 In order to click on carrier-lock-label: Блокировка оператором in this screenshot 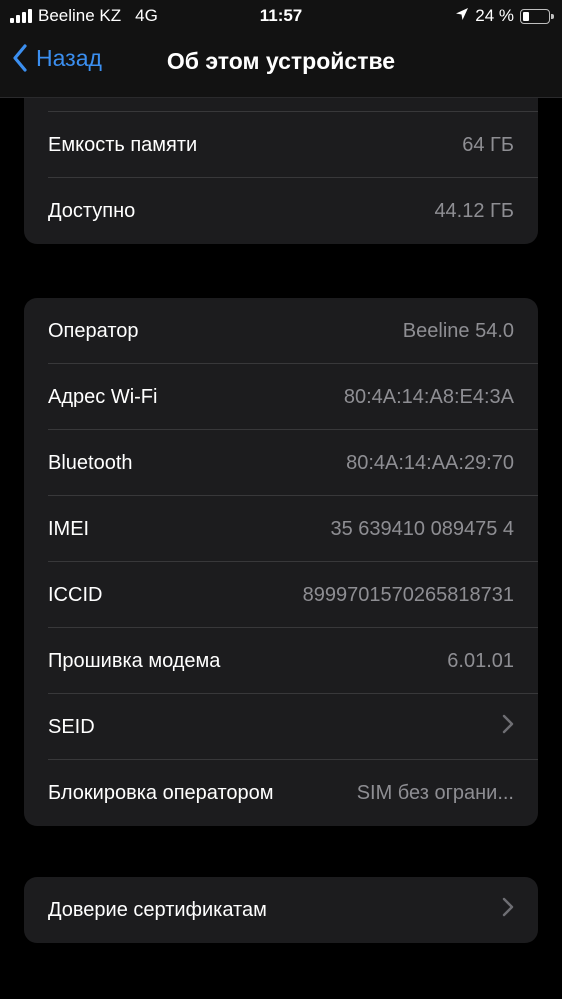, I will do `click(161, 792)`.